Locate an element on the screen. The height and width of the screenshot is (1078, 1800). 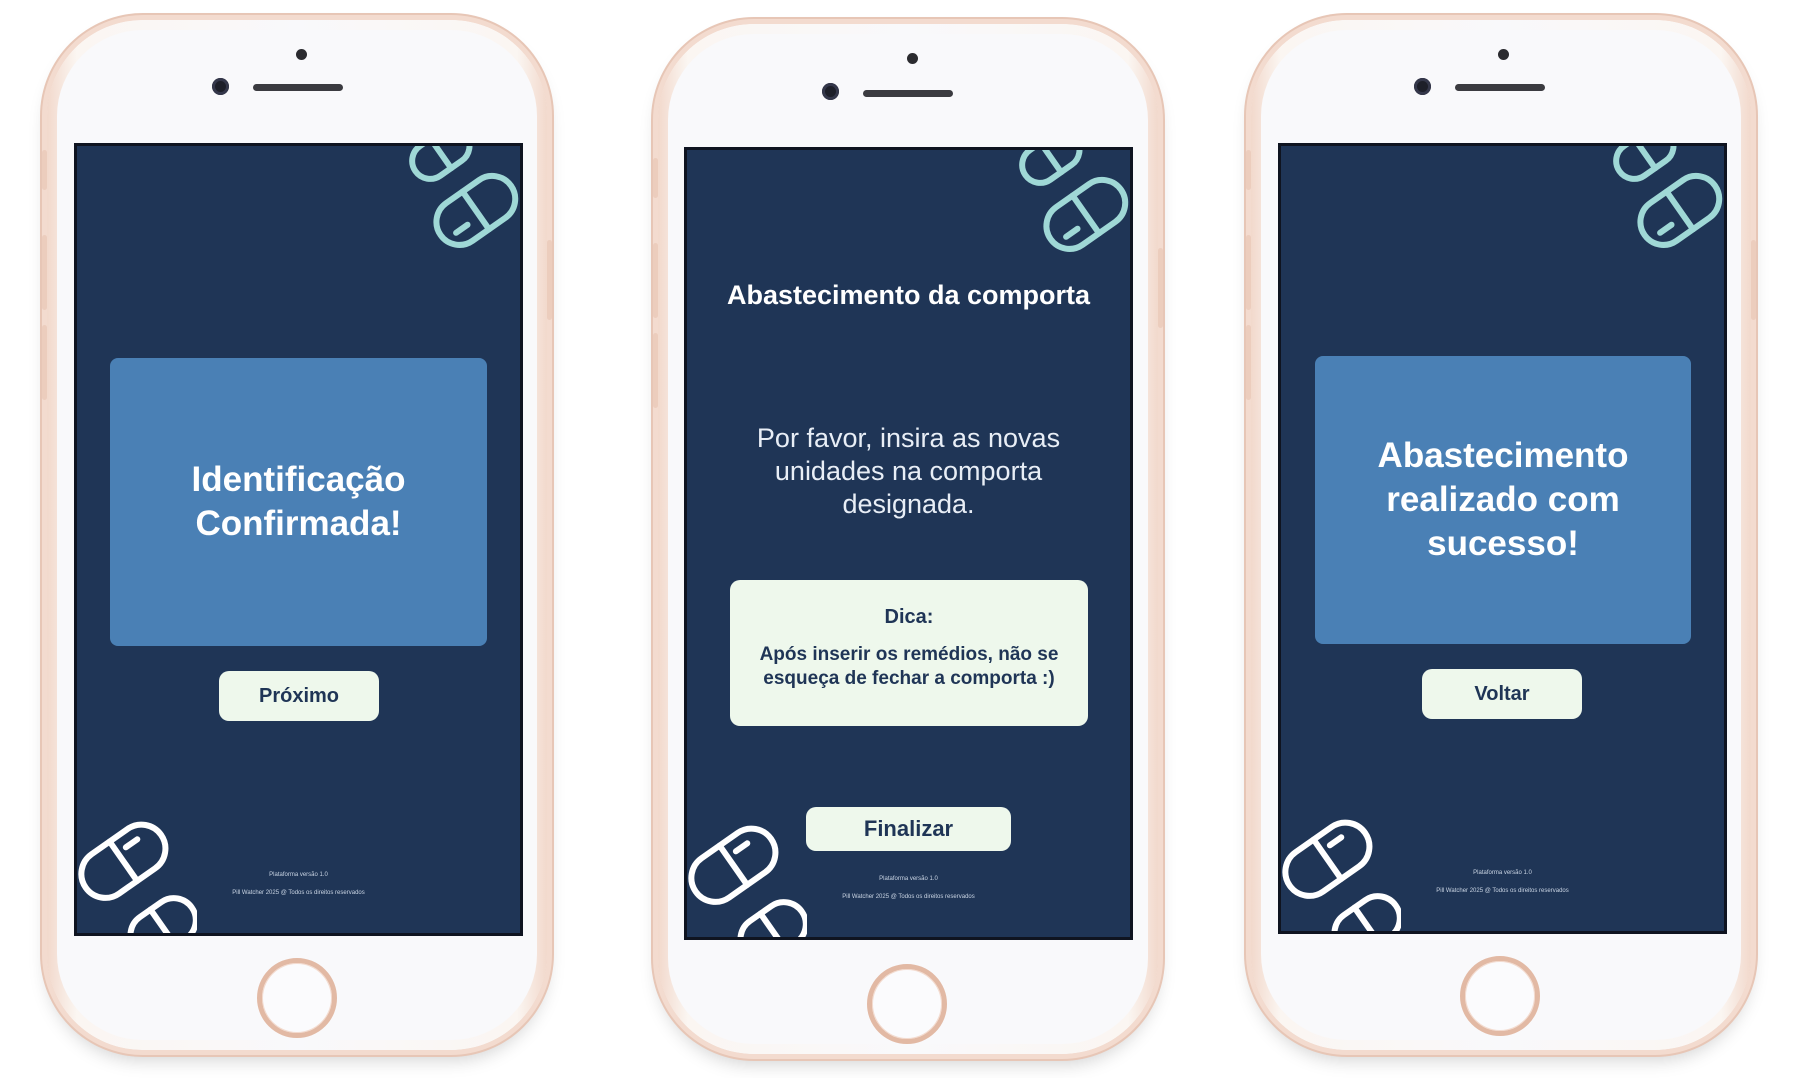
back-button: Voltar is located at coordinates (1502, 694).